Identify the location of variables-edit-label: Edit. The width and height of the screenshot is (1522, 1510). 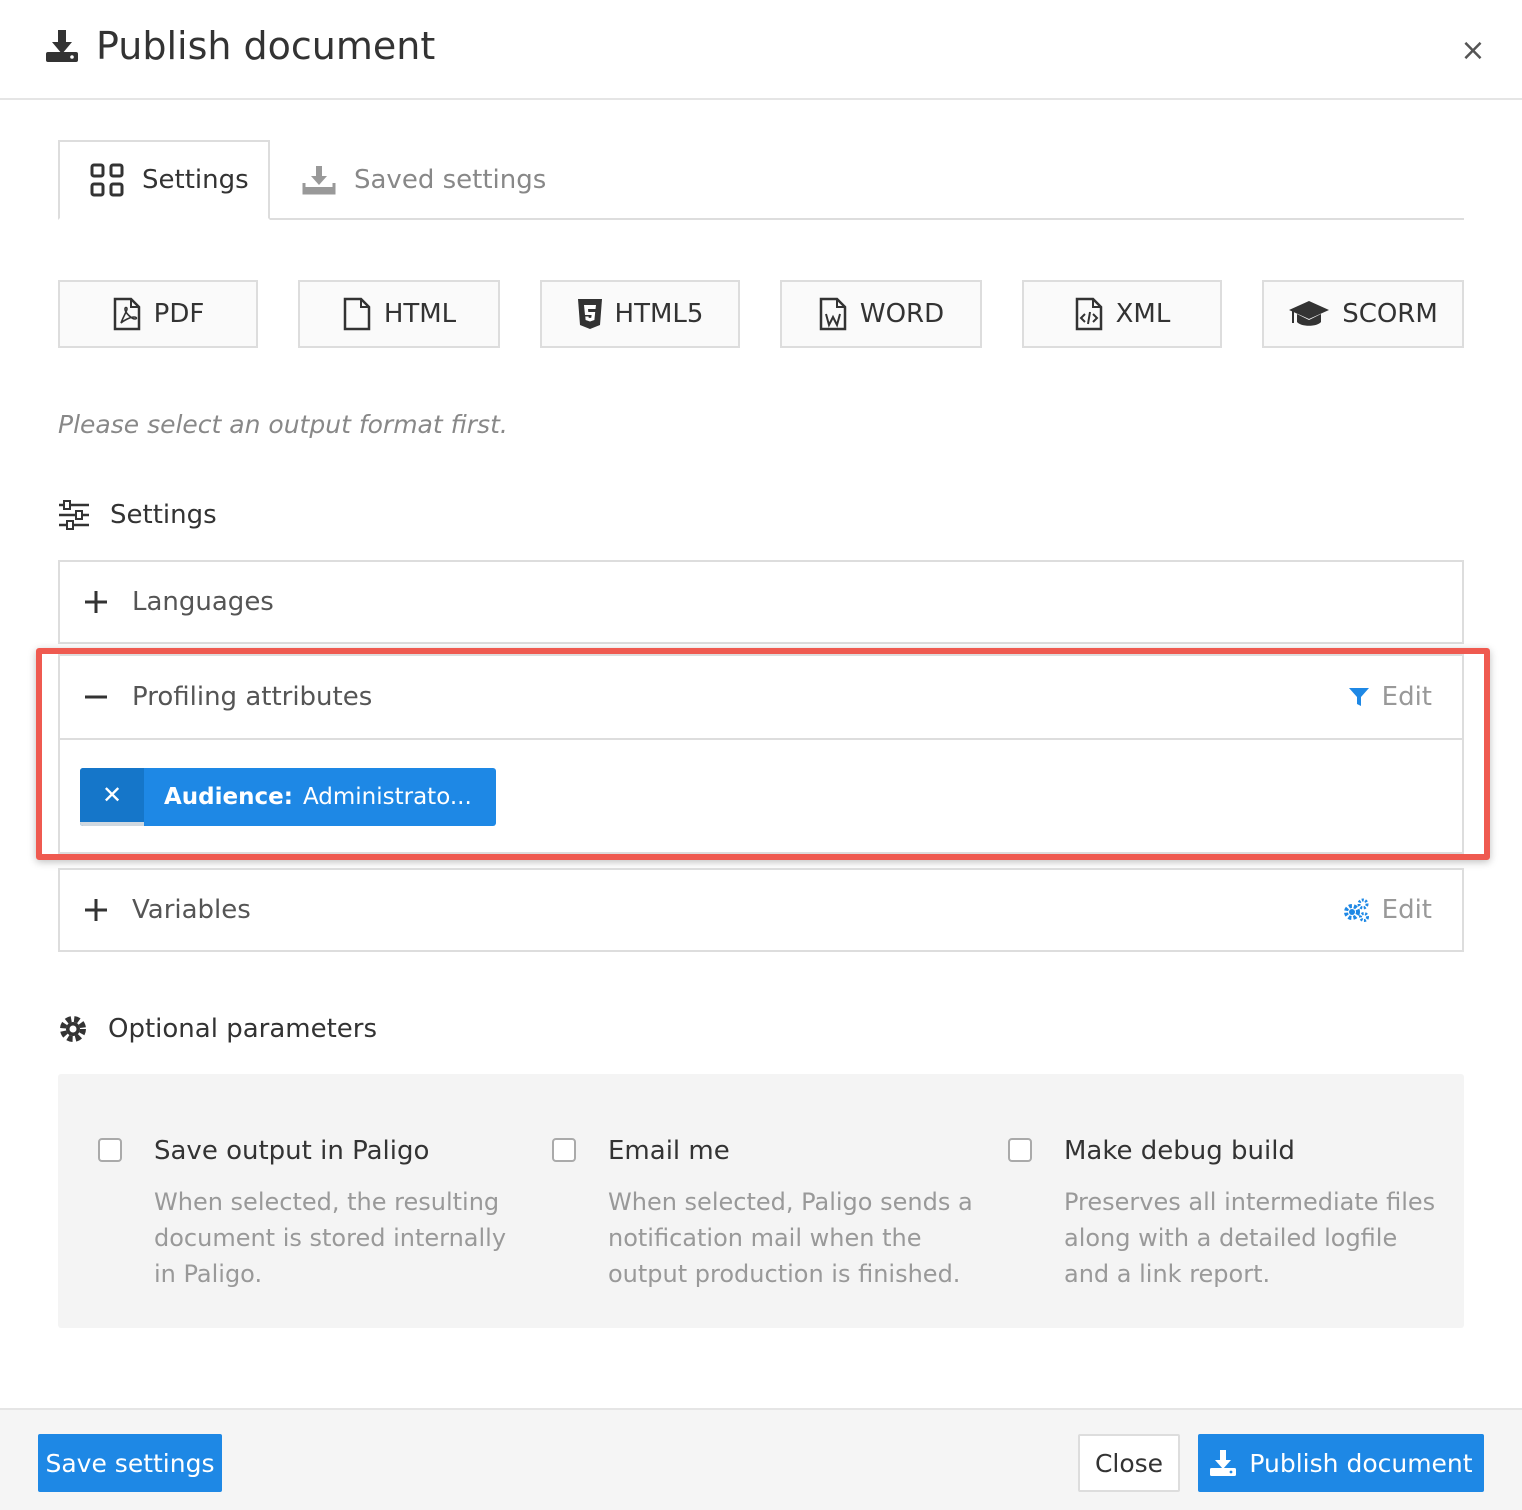
(1406, 910).